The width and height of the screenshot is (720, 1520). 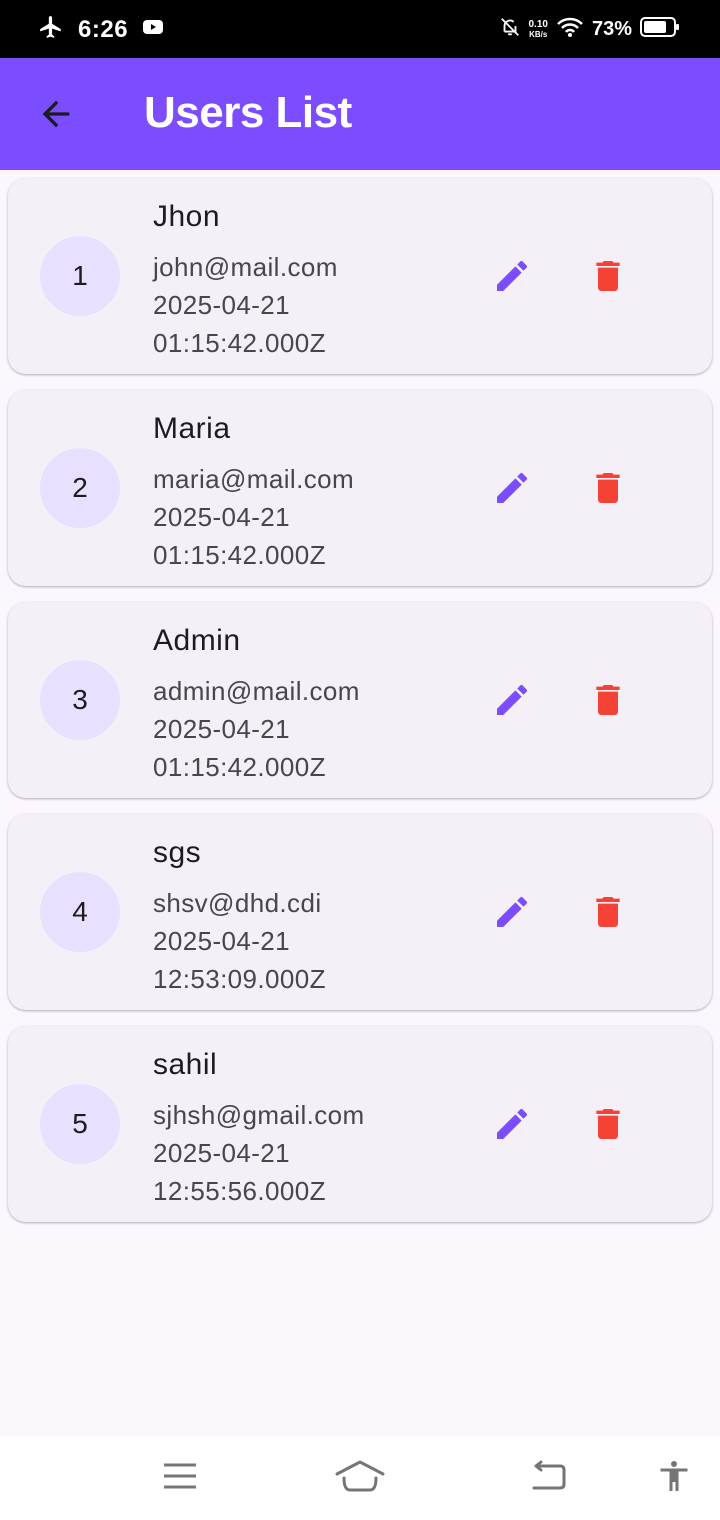 I want to click on menu-button, so click(x=180, y=1478).